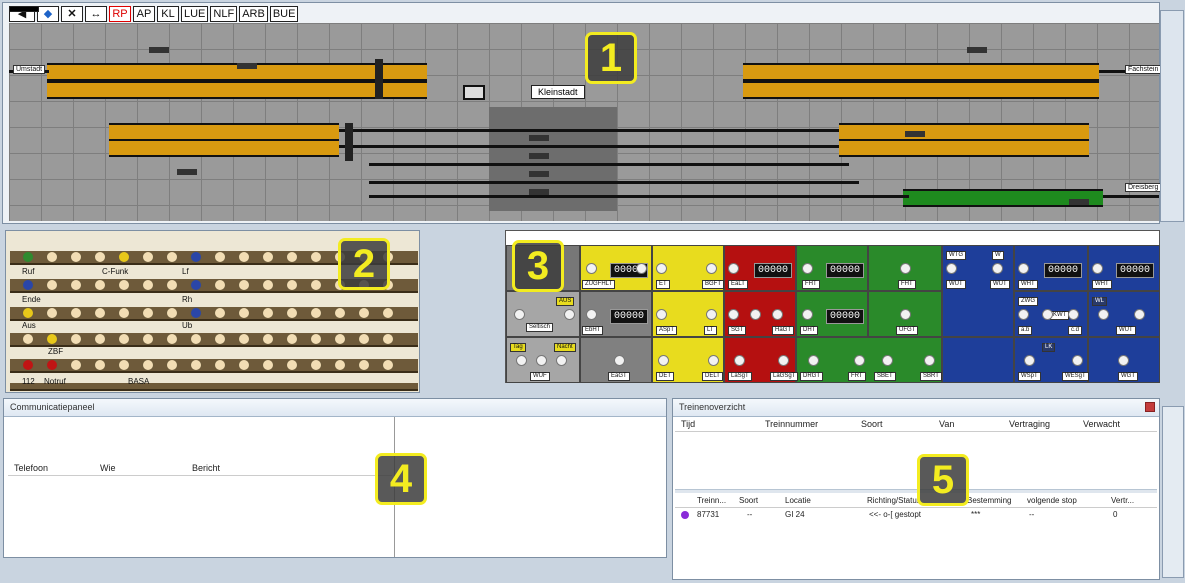 Image resolution: width=1185 pixels, height=583 pixels. Describe the element at coordinates (688, 424) in the screenshot. I see `column-header-tijd: Tijd` at that location.